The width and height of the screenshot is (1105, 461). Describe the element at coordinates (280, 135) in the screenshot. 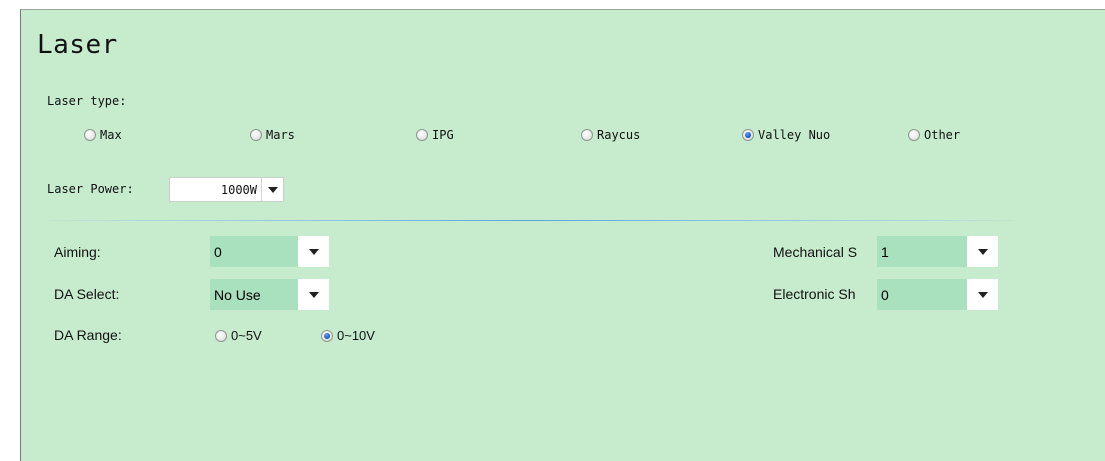

I see `laser-type-mars-label: Mars` at that location.